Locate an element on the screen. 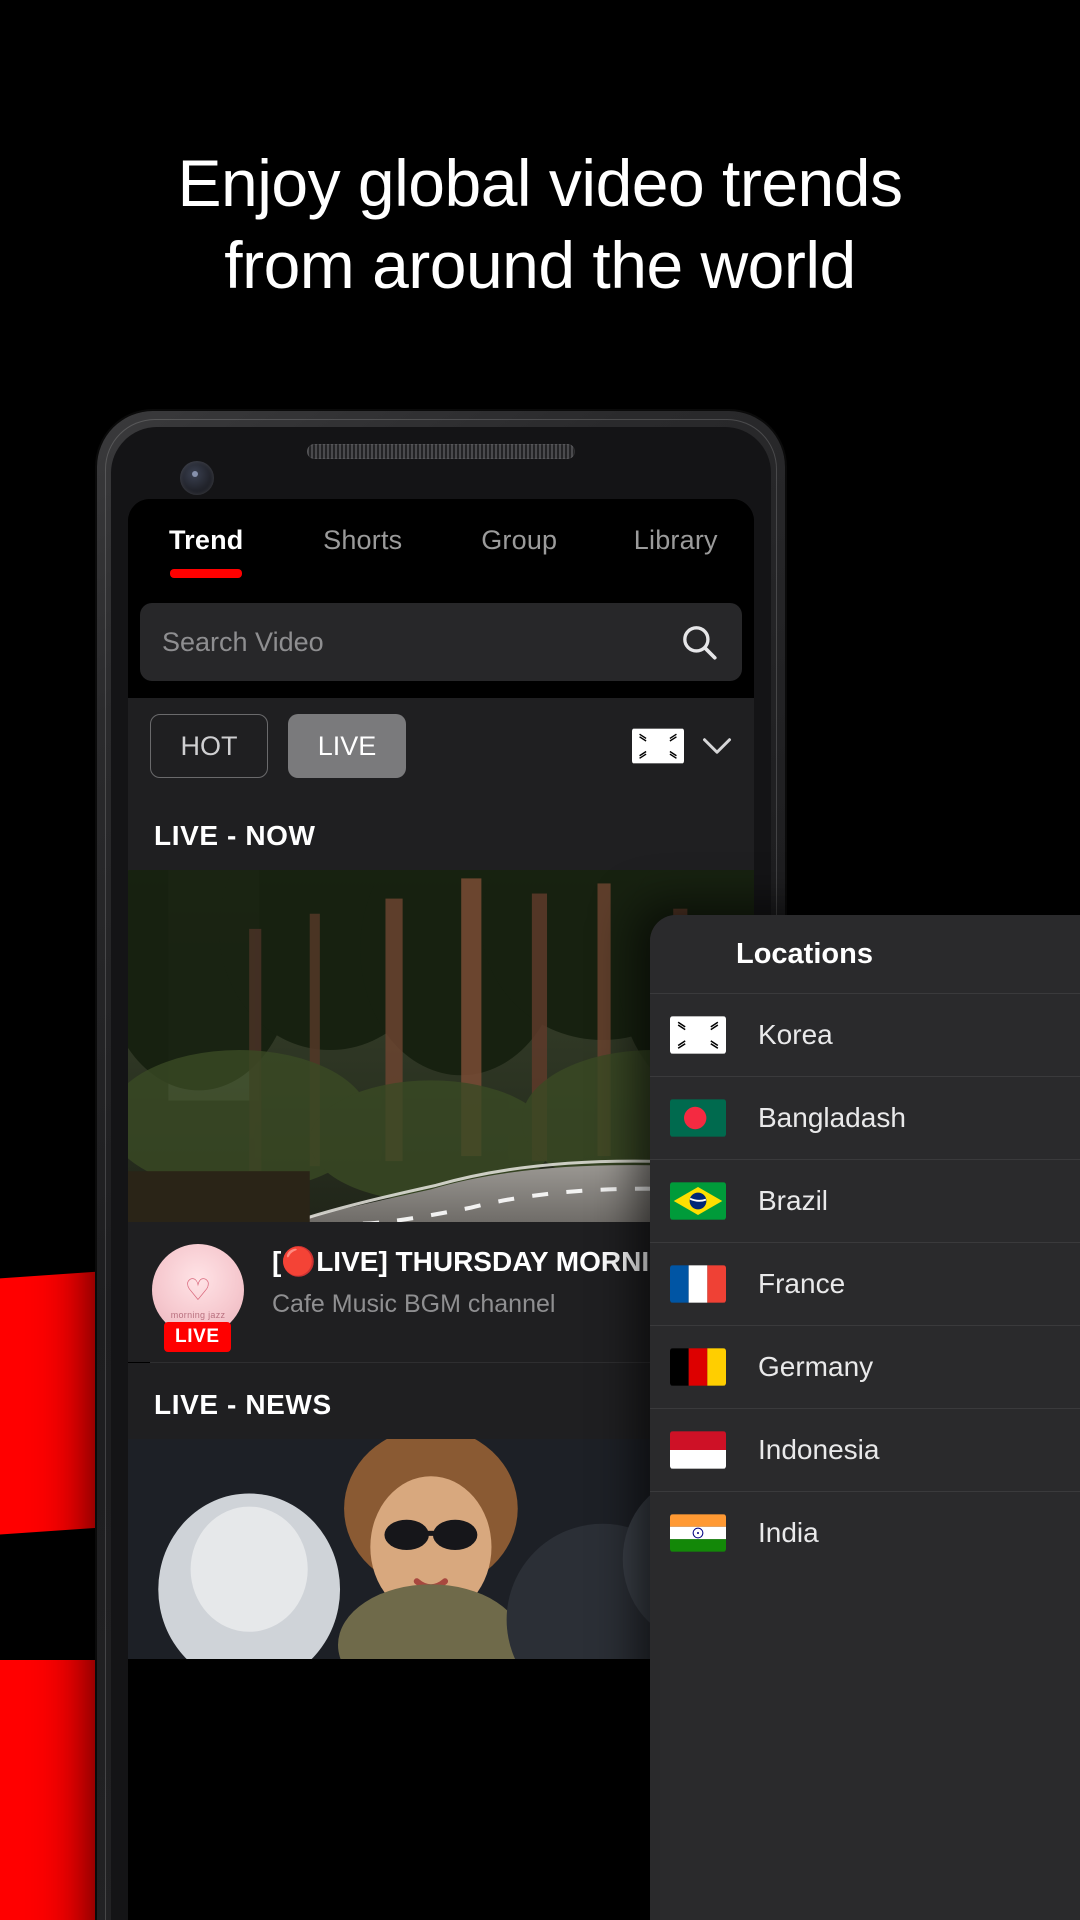 The height and width of the screenshot is (1920, 1080). search-input: Search Video is located at coordinates (441, 642).